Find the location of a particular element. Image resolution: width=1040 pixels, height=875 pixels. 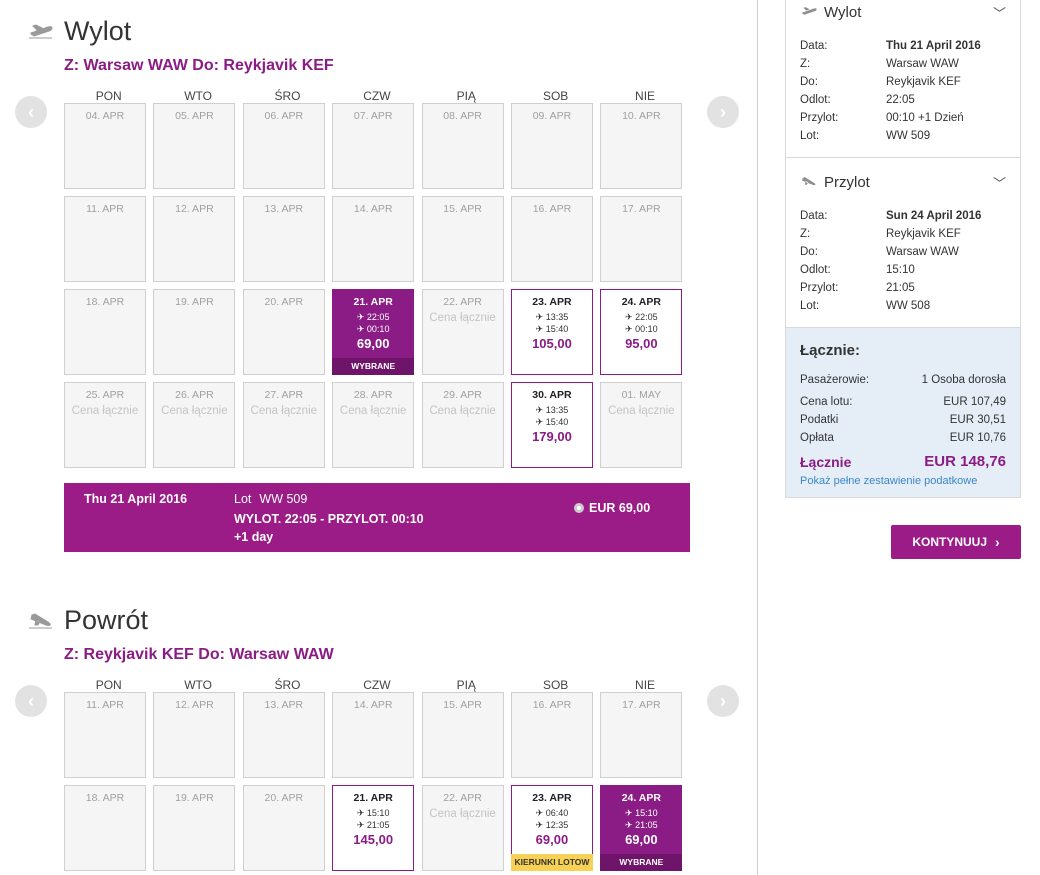

detail-value: 22:05 is located at coordinates (900, 100).